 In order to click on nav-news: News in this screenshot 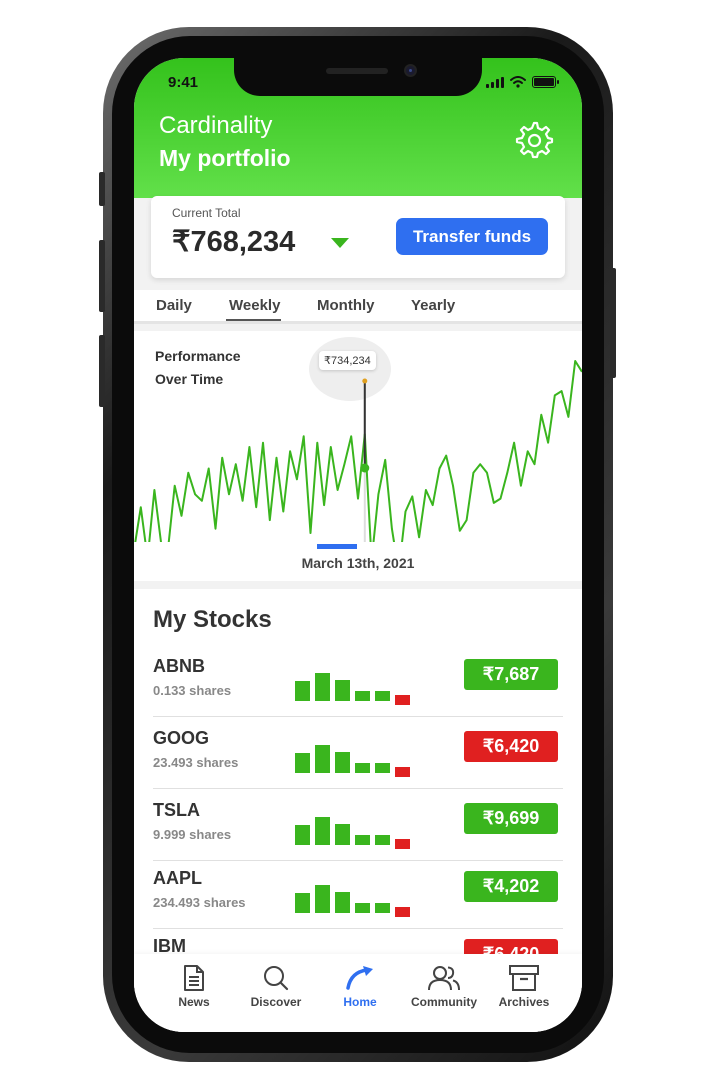, I will do `click(194, 986)`.